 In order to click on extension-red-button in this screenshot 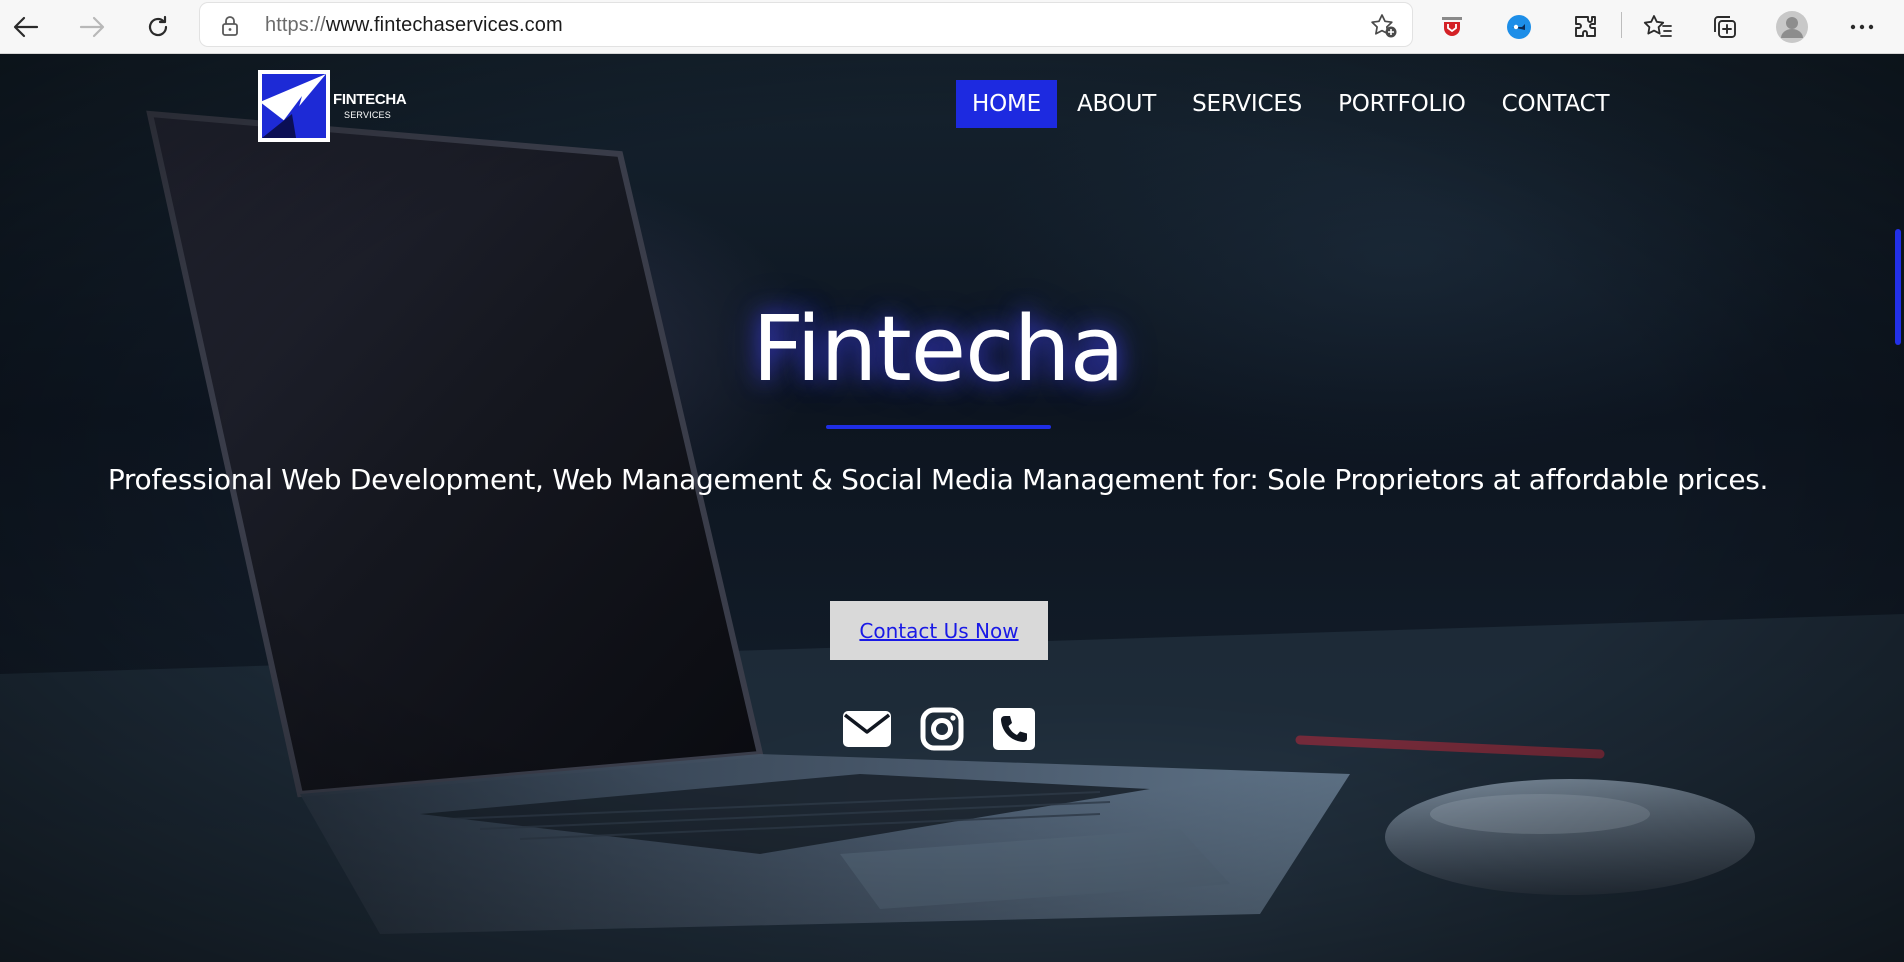, I will do `click(1452, 27)`.